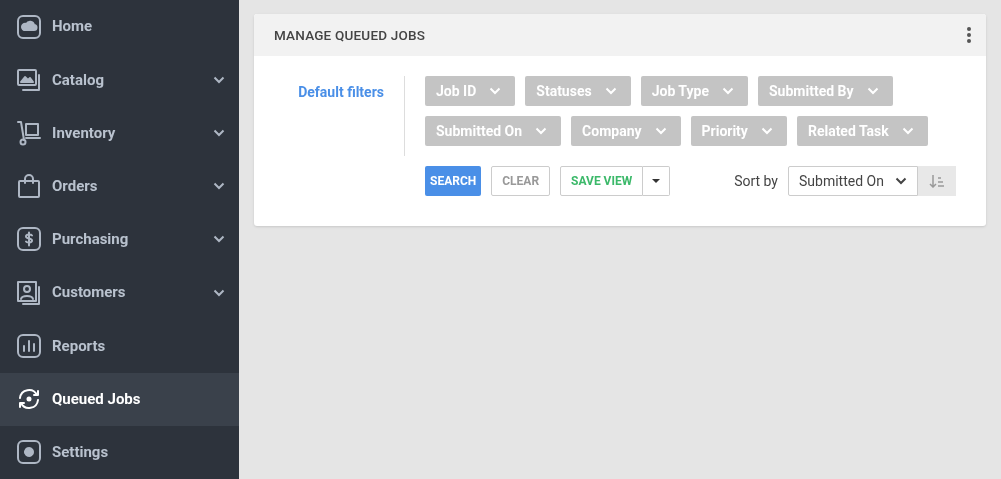 The height and width of the screenshot is (479, 1001). Describe the element at coordinates (29, 345) in the screenshot. I see `bar-chart-icon` at that location.